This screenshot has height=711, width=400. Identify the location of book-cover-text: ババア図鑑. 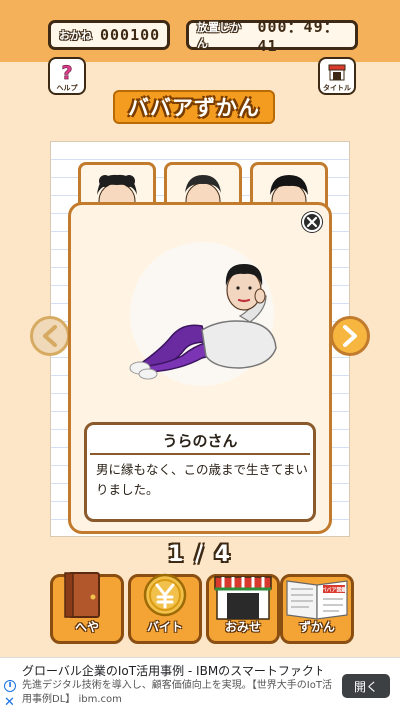
(333, 590).